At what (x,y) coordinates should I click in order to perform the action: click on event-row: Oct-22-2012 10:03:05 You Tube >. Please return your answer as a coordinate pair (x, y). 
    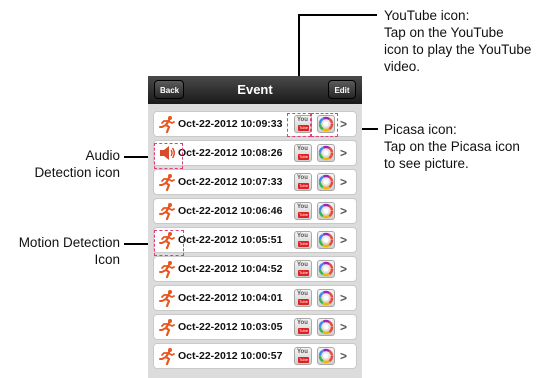
    Looking at the image, I should click on (255, 327).